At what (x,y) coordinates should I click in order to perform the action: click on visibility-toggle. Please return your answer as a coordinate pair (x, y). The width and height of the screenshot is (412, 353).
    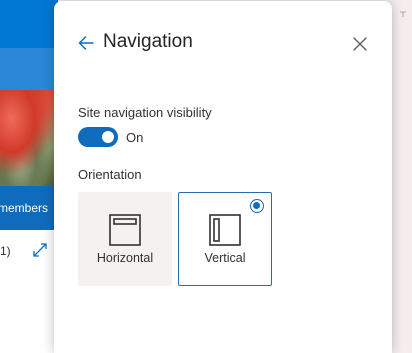
    Looking at the image, I should click on (98, 137).